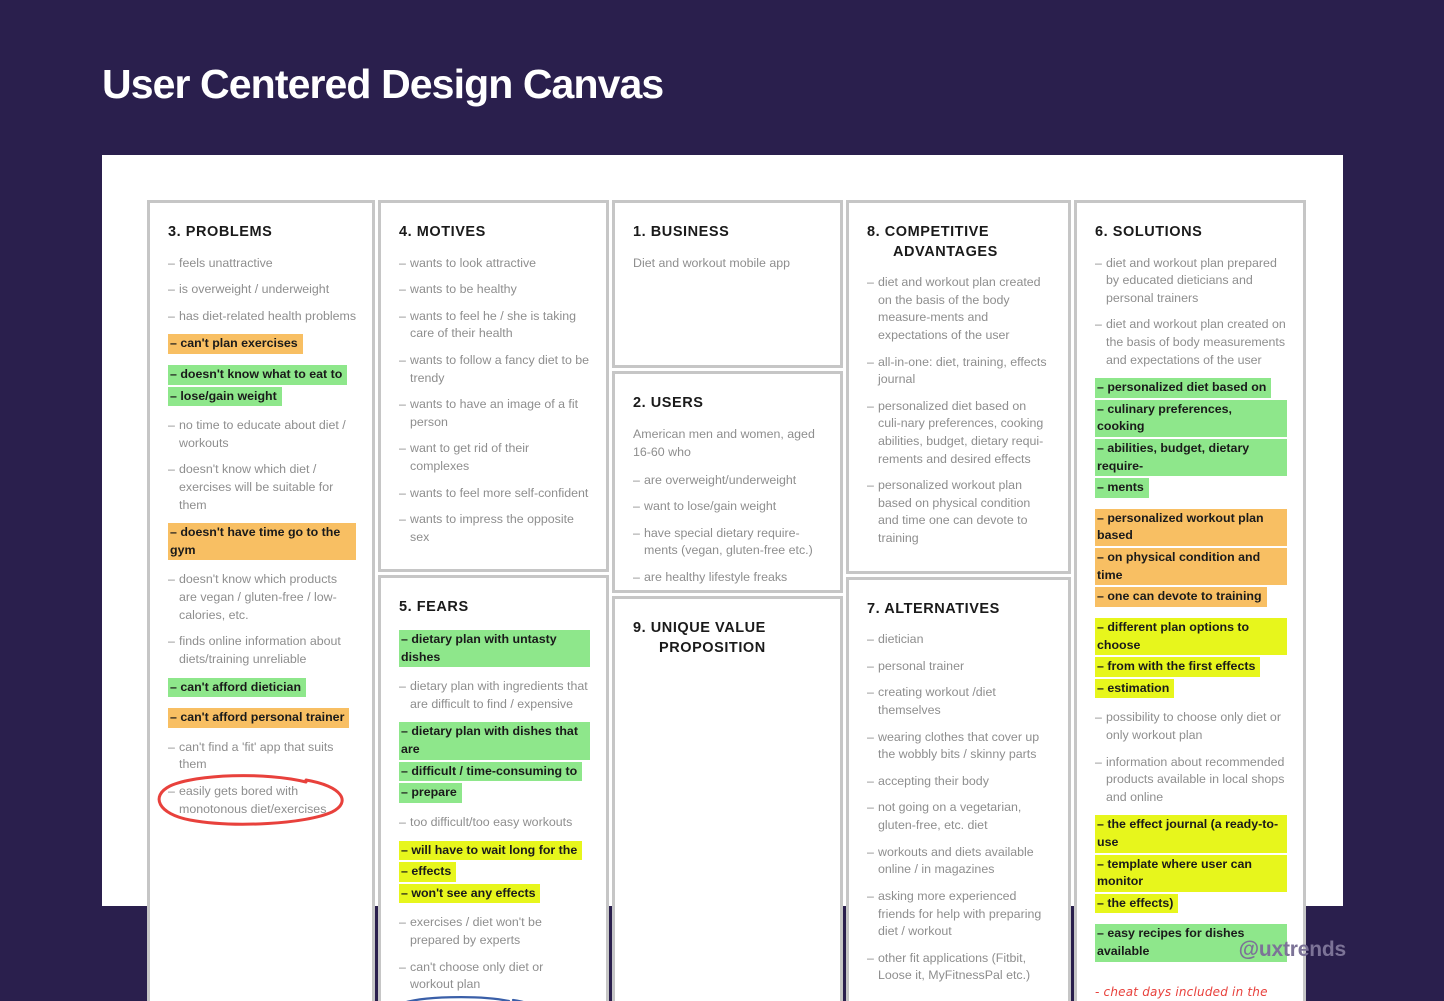 This screenshot has height=1001, width=1444. I want to click on highlighted-text: – ments, so click(1127, 488).